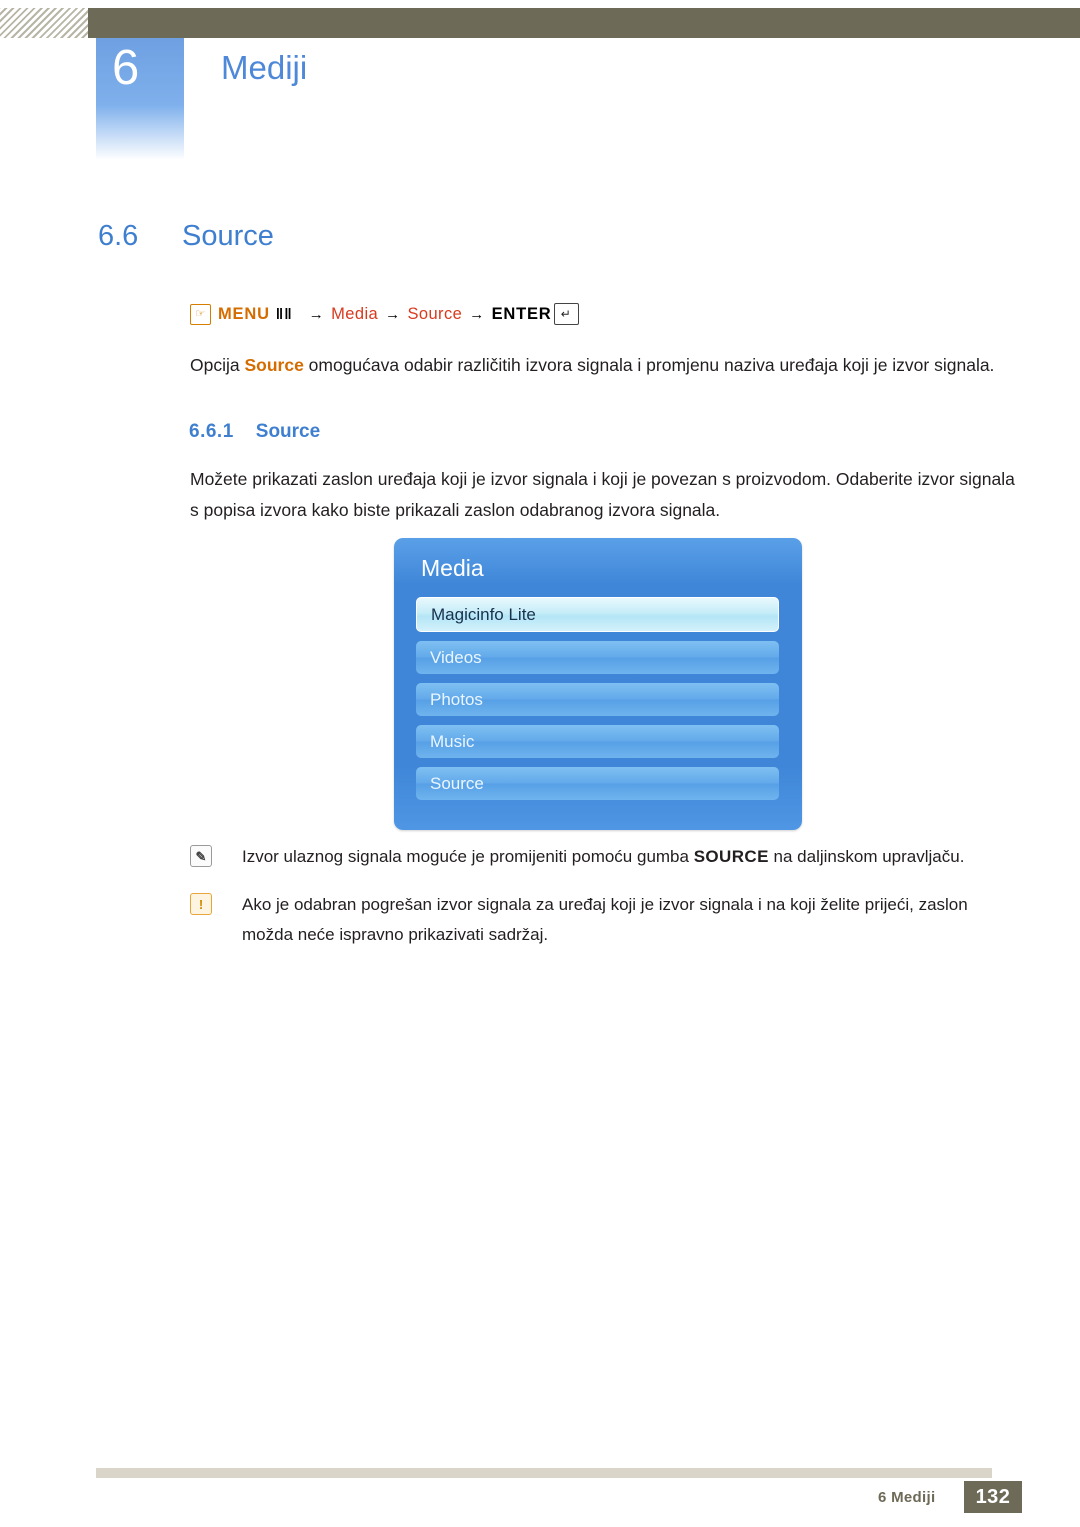  Describe the element at coordinates (597, 741) in the screenshot. I see `osd-item-music: Music` at that location.